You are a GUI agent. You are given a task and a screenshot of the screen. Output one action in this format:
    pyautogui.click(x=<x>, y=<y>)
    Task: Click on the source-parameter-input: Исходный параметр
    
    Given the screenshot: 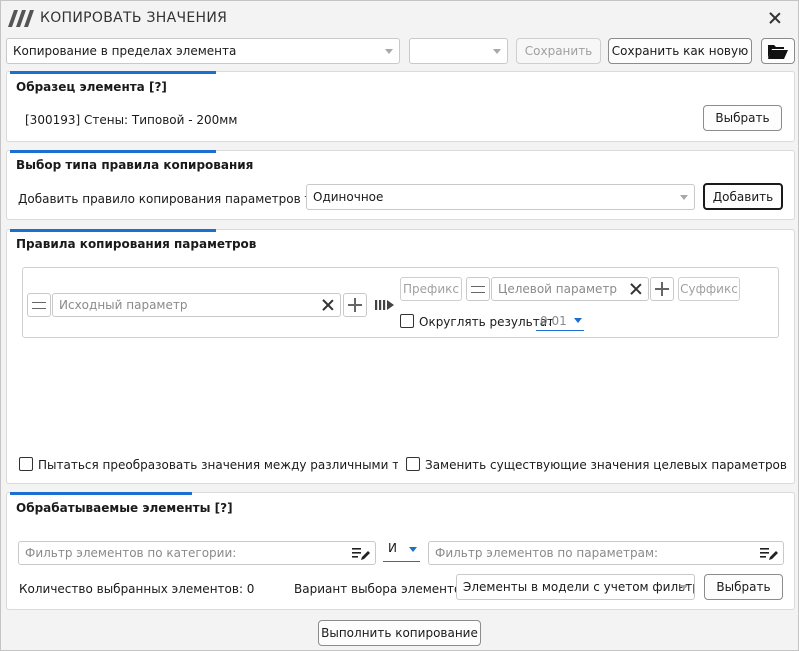 What is the action you would take?
    pyautogui.click(x=196, y=305)
    